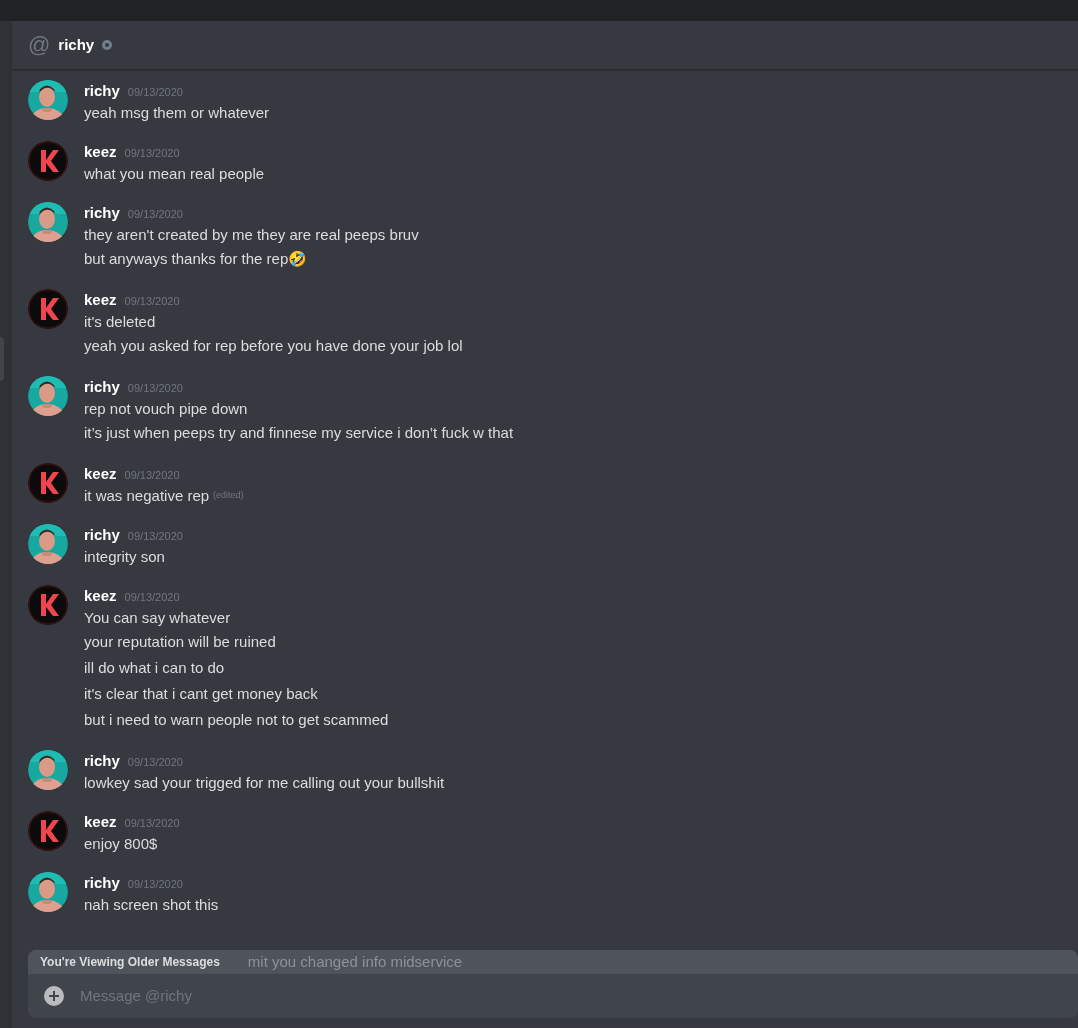  Describe the element at coordinates (251, 234) in the screenshot. I see `message-text: they aren't created by me they are real peeps bruv` at that location.